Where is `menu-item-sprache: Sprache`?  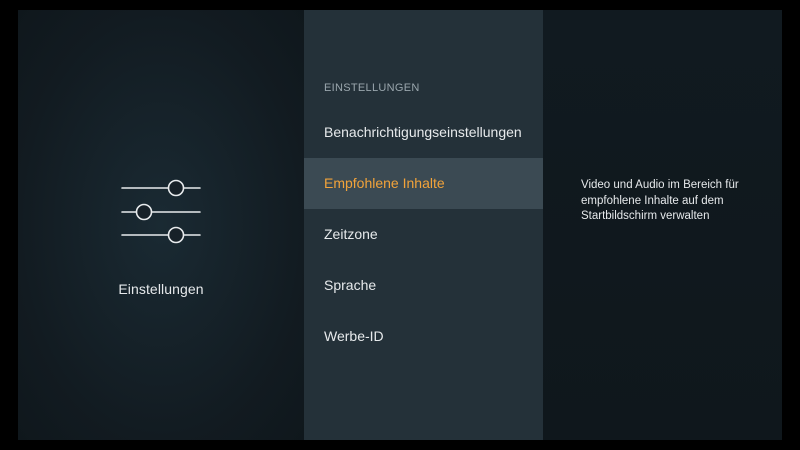 menu-item-sprache: Sprache is located at coordinates (423, 285).